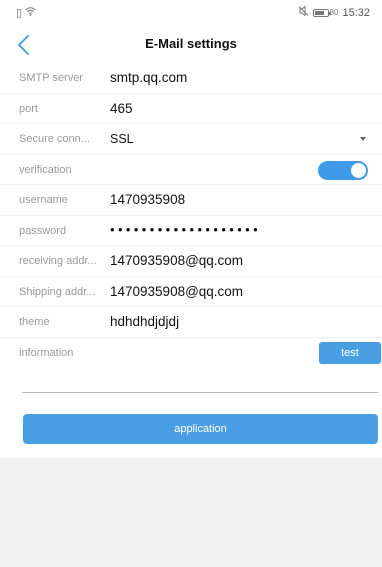  I want to click on password-input: •••••••••••••••••••, so click(185, 230).